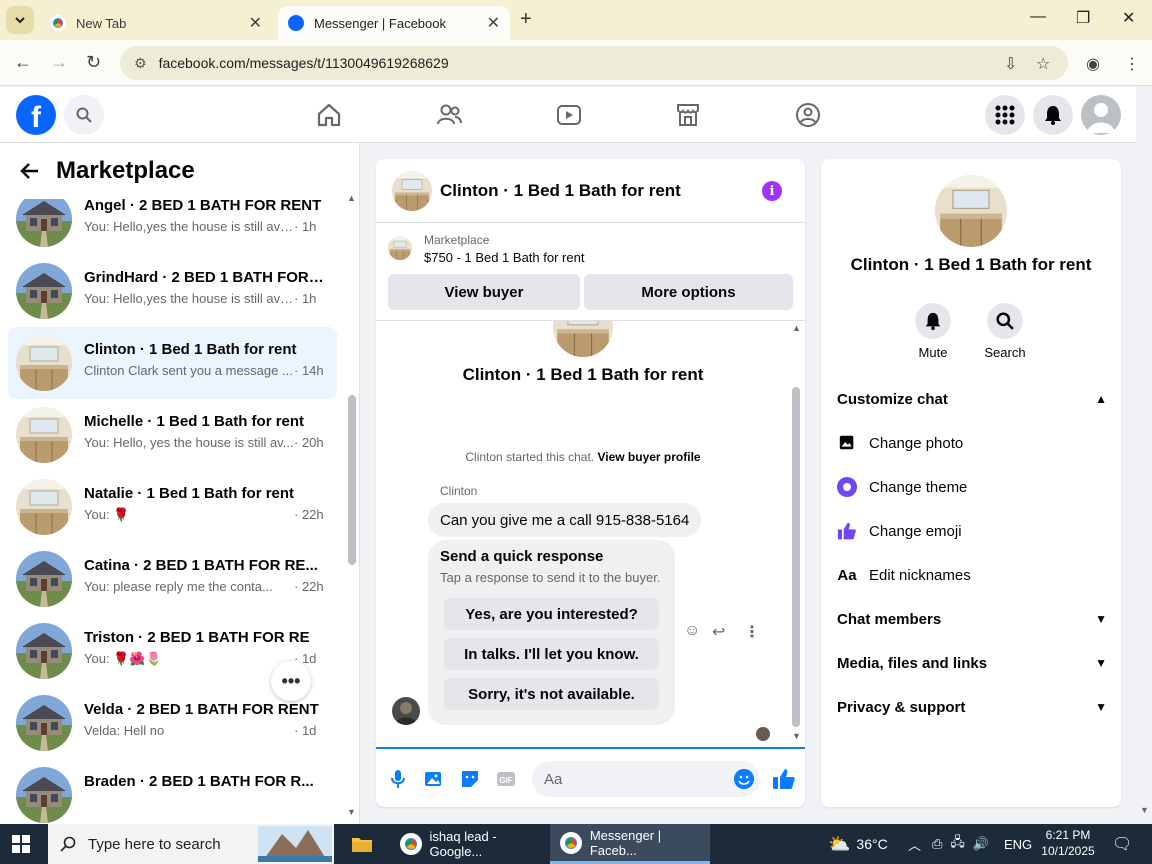 This screenshot has height=864, width=1152. What do you see at coordinates (752, 632) in the screenshot?
I see `message-more-icon: ⋮` at bounding box center [752, 632].